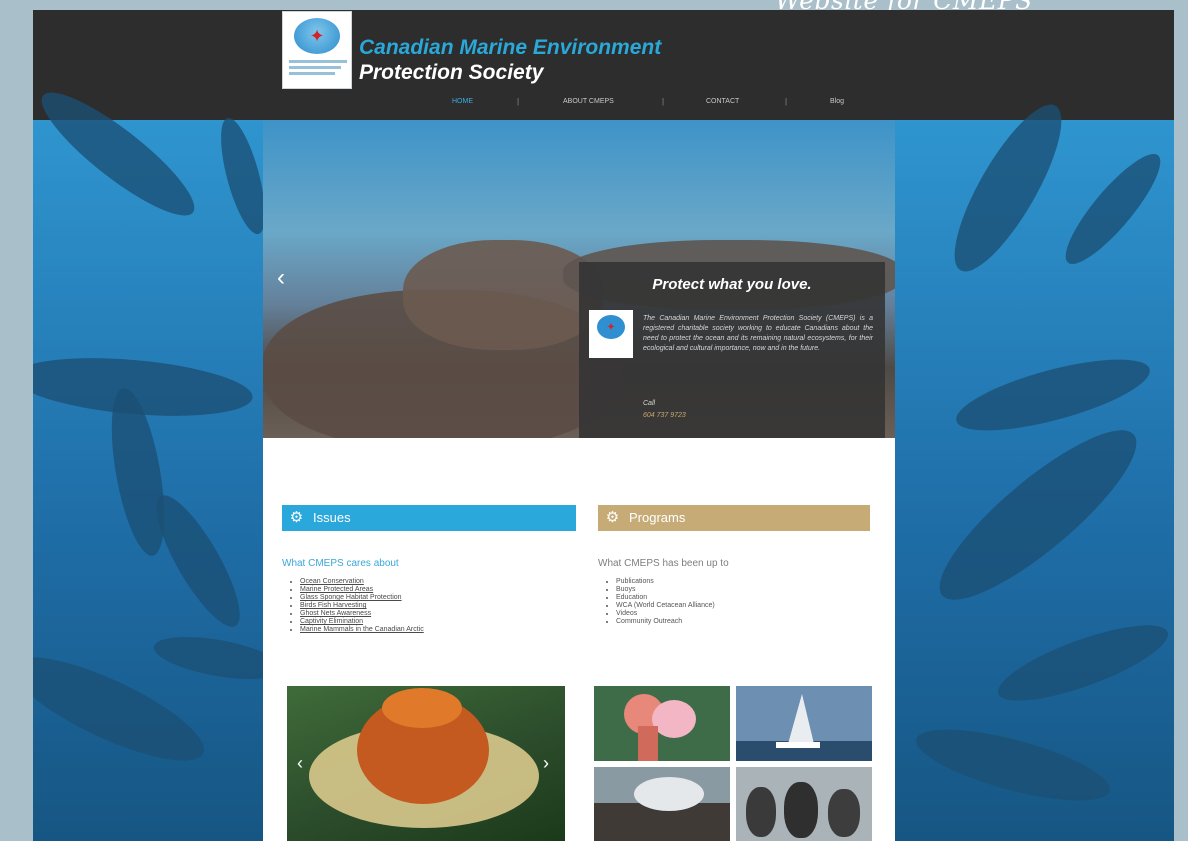 This screenshot has width=1188, height=841. I want to click on issue-link: Marine Mammals in the Canadian Arctic, so click(362, 629).